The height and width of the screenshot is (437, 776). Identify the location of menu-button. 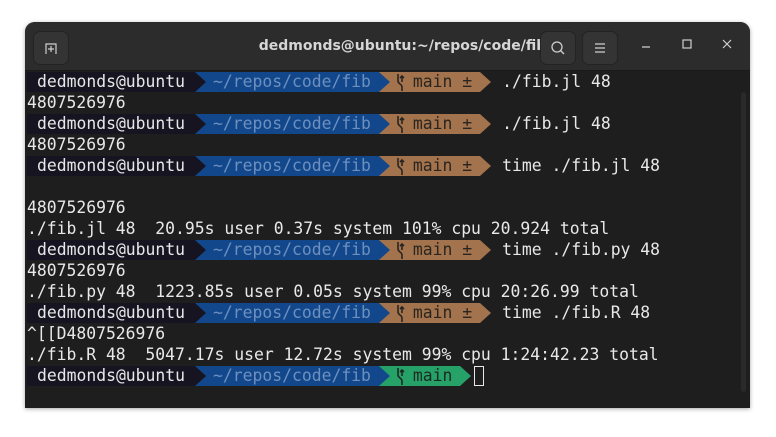
(600, 48).